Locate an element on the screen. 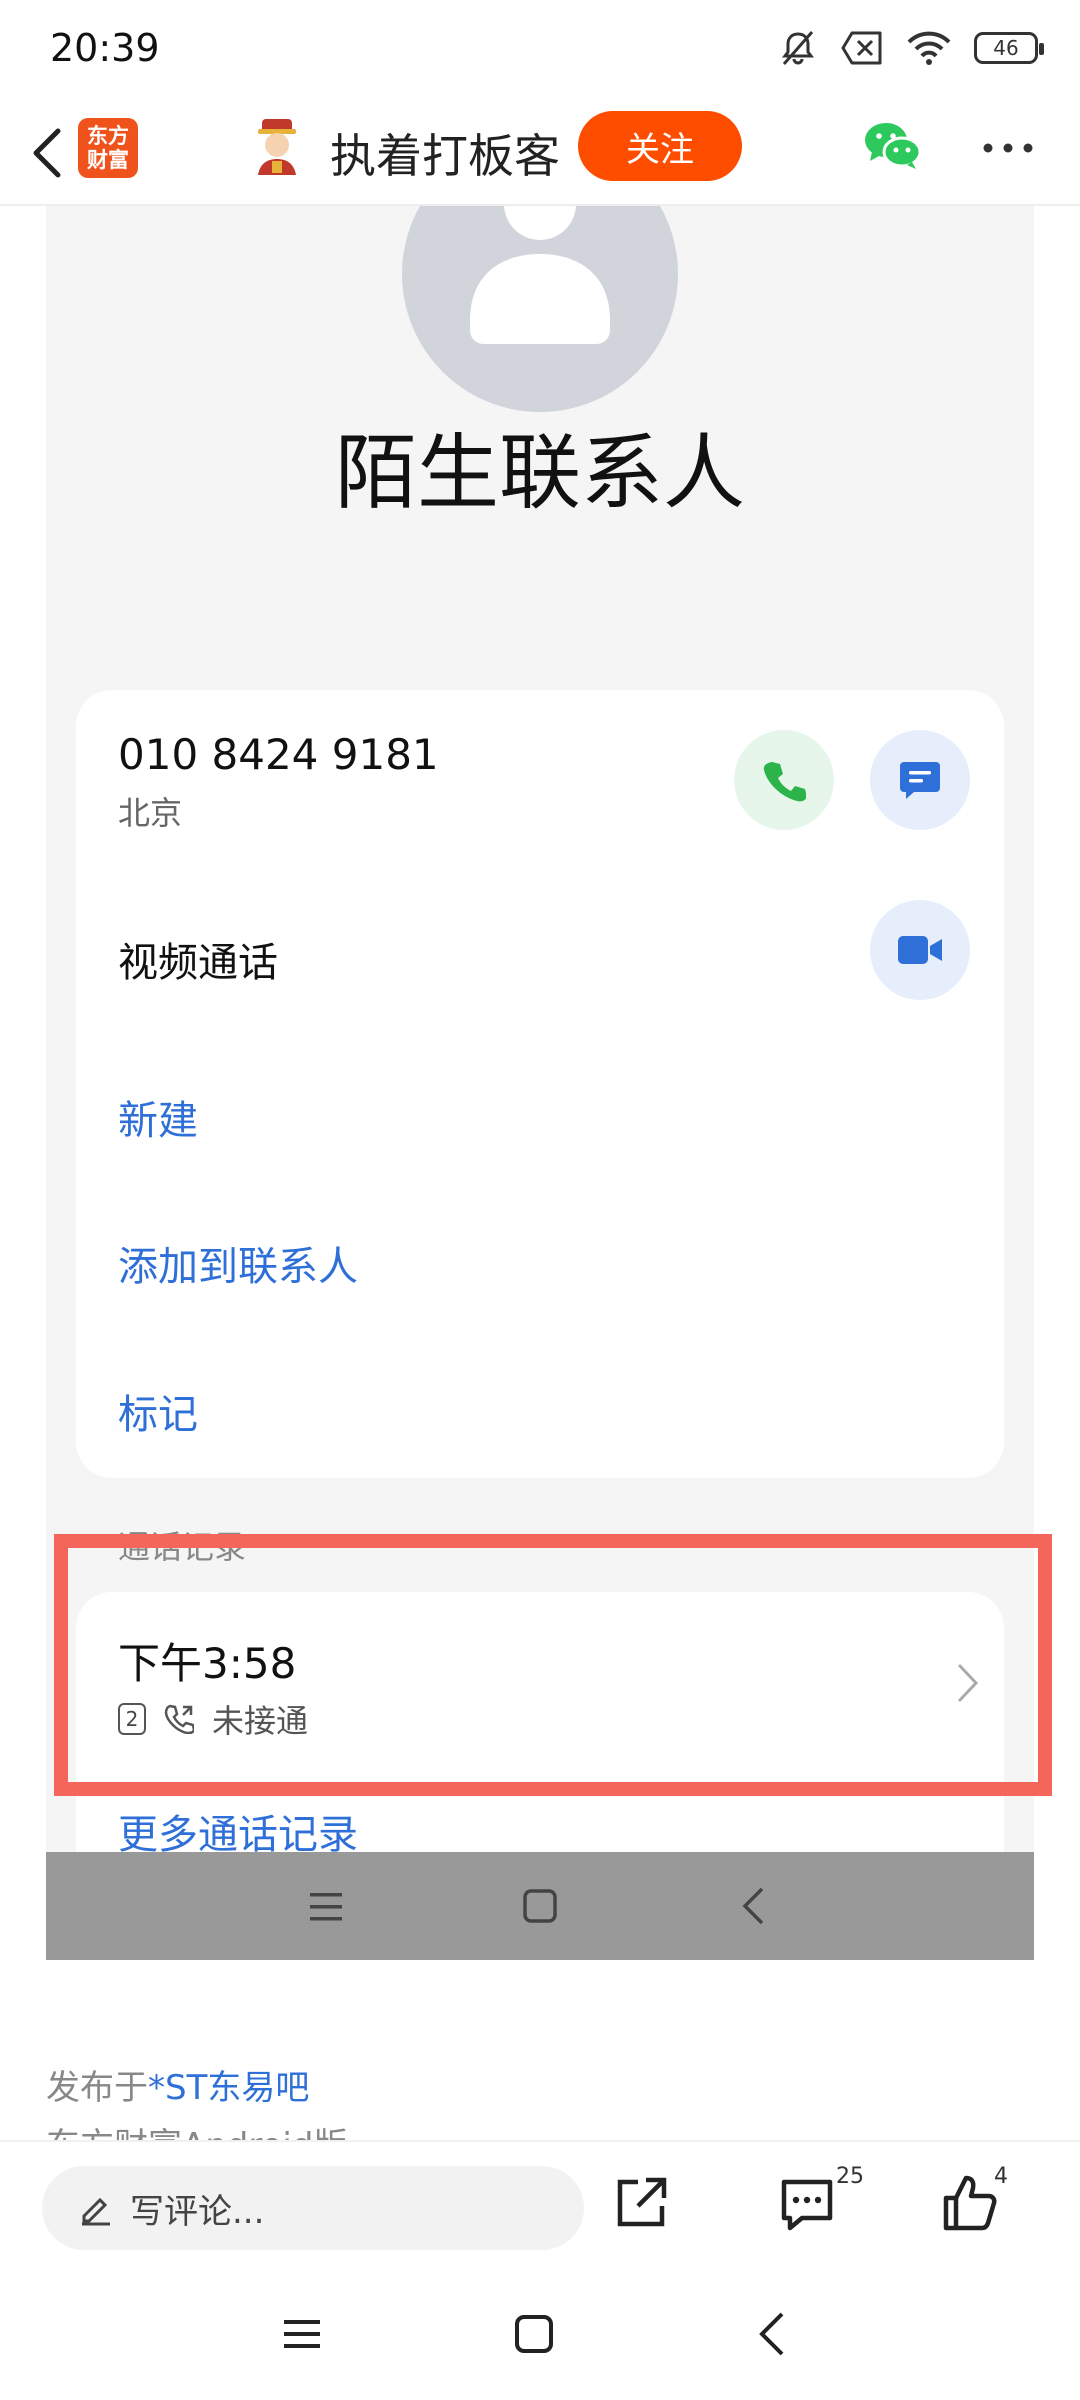 This screenshot has width=1080, height=2400. embedded-menu-icon is located at coordinates (326, 1907).